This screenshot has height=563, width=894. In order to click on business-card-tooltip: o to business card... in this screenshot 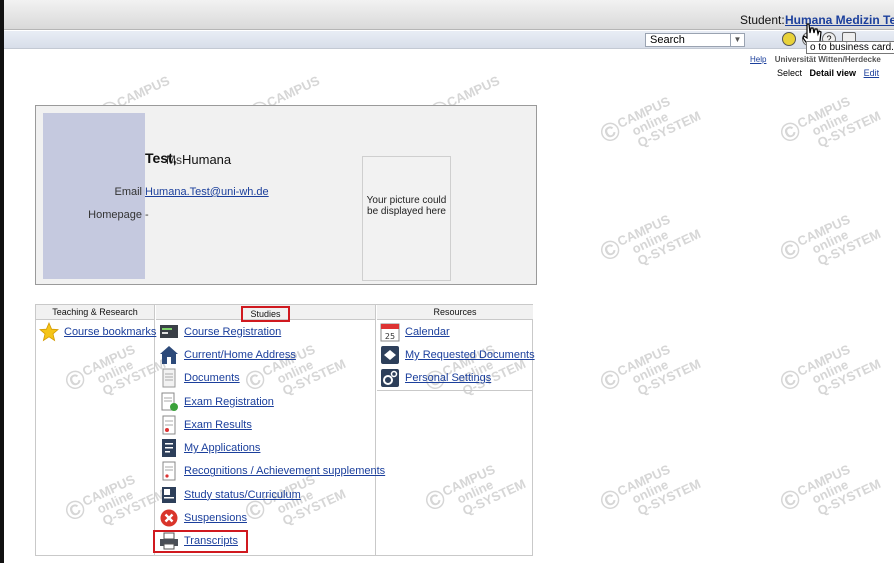, I will do `click(850, 47)`.